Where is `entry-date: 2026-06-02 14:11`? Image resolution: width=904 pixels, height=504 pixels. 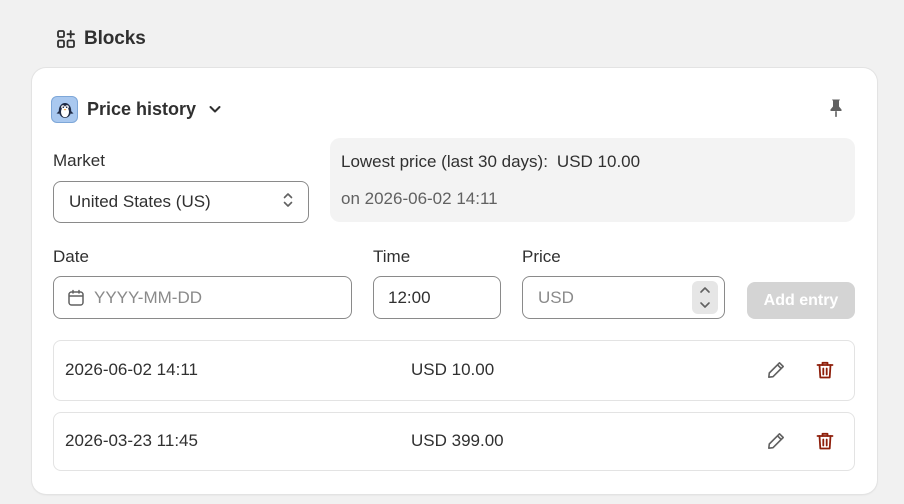
entry-date: 2026-06-02 14:11 is located at coordinates (131, 369).